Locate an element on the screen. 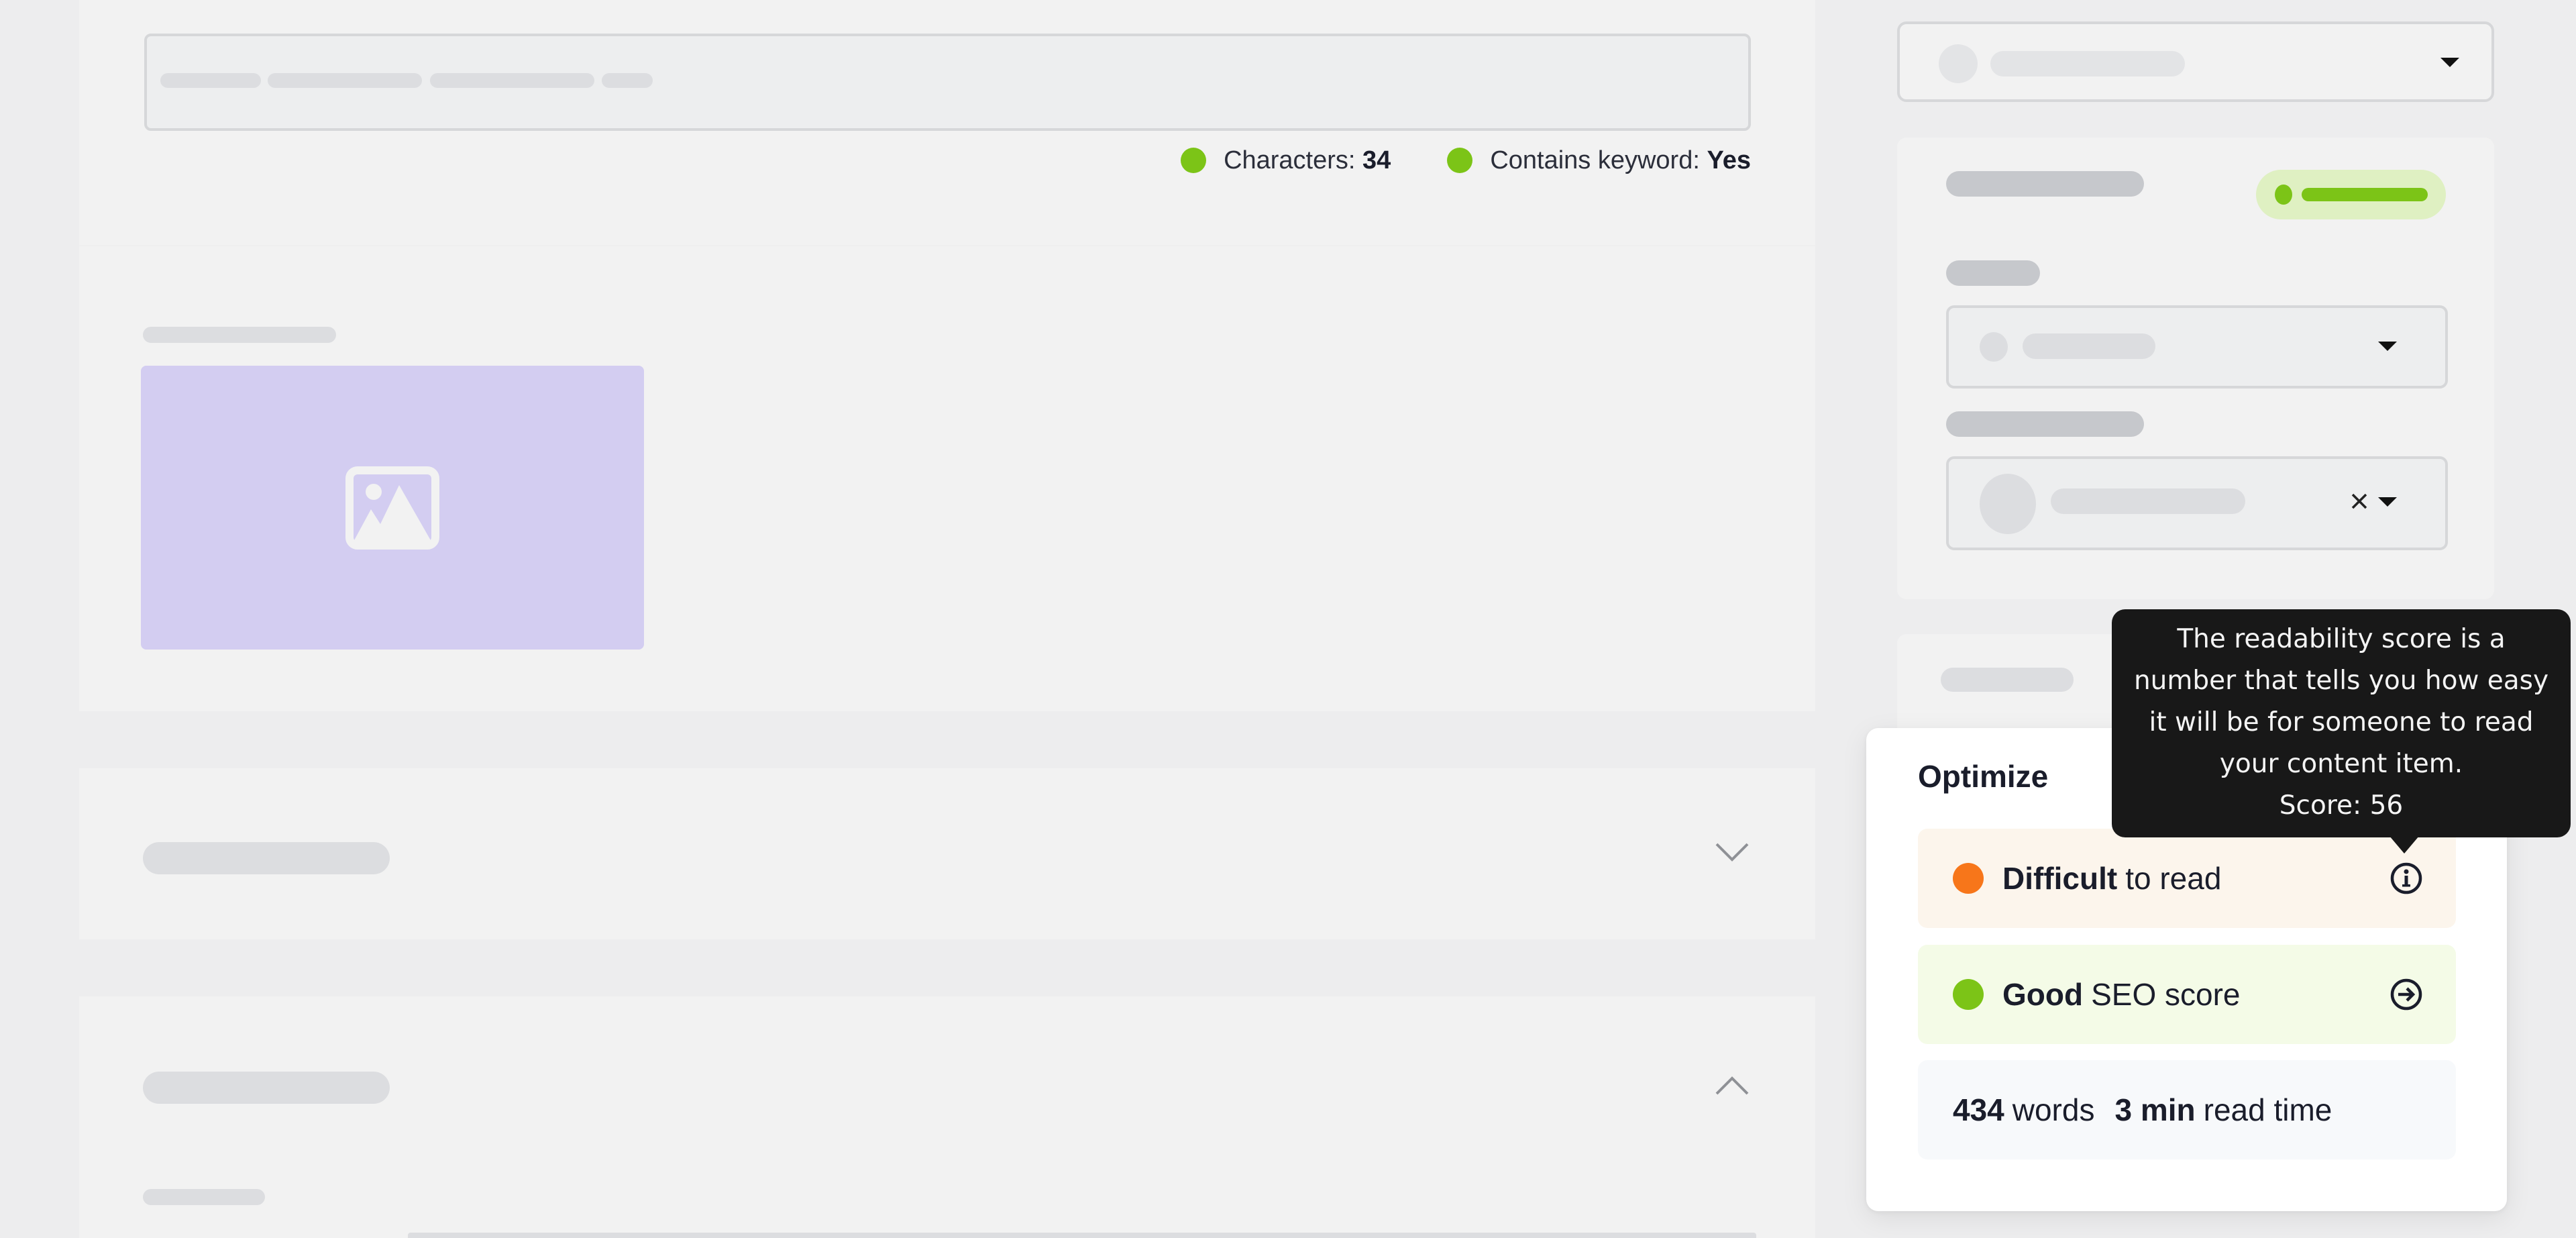 Image resolution: width=2576 pixels, height=1238 pixels. read-time: 3 min is located at coordinates (2155, 1110).